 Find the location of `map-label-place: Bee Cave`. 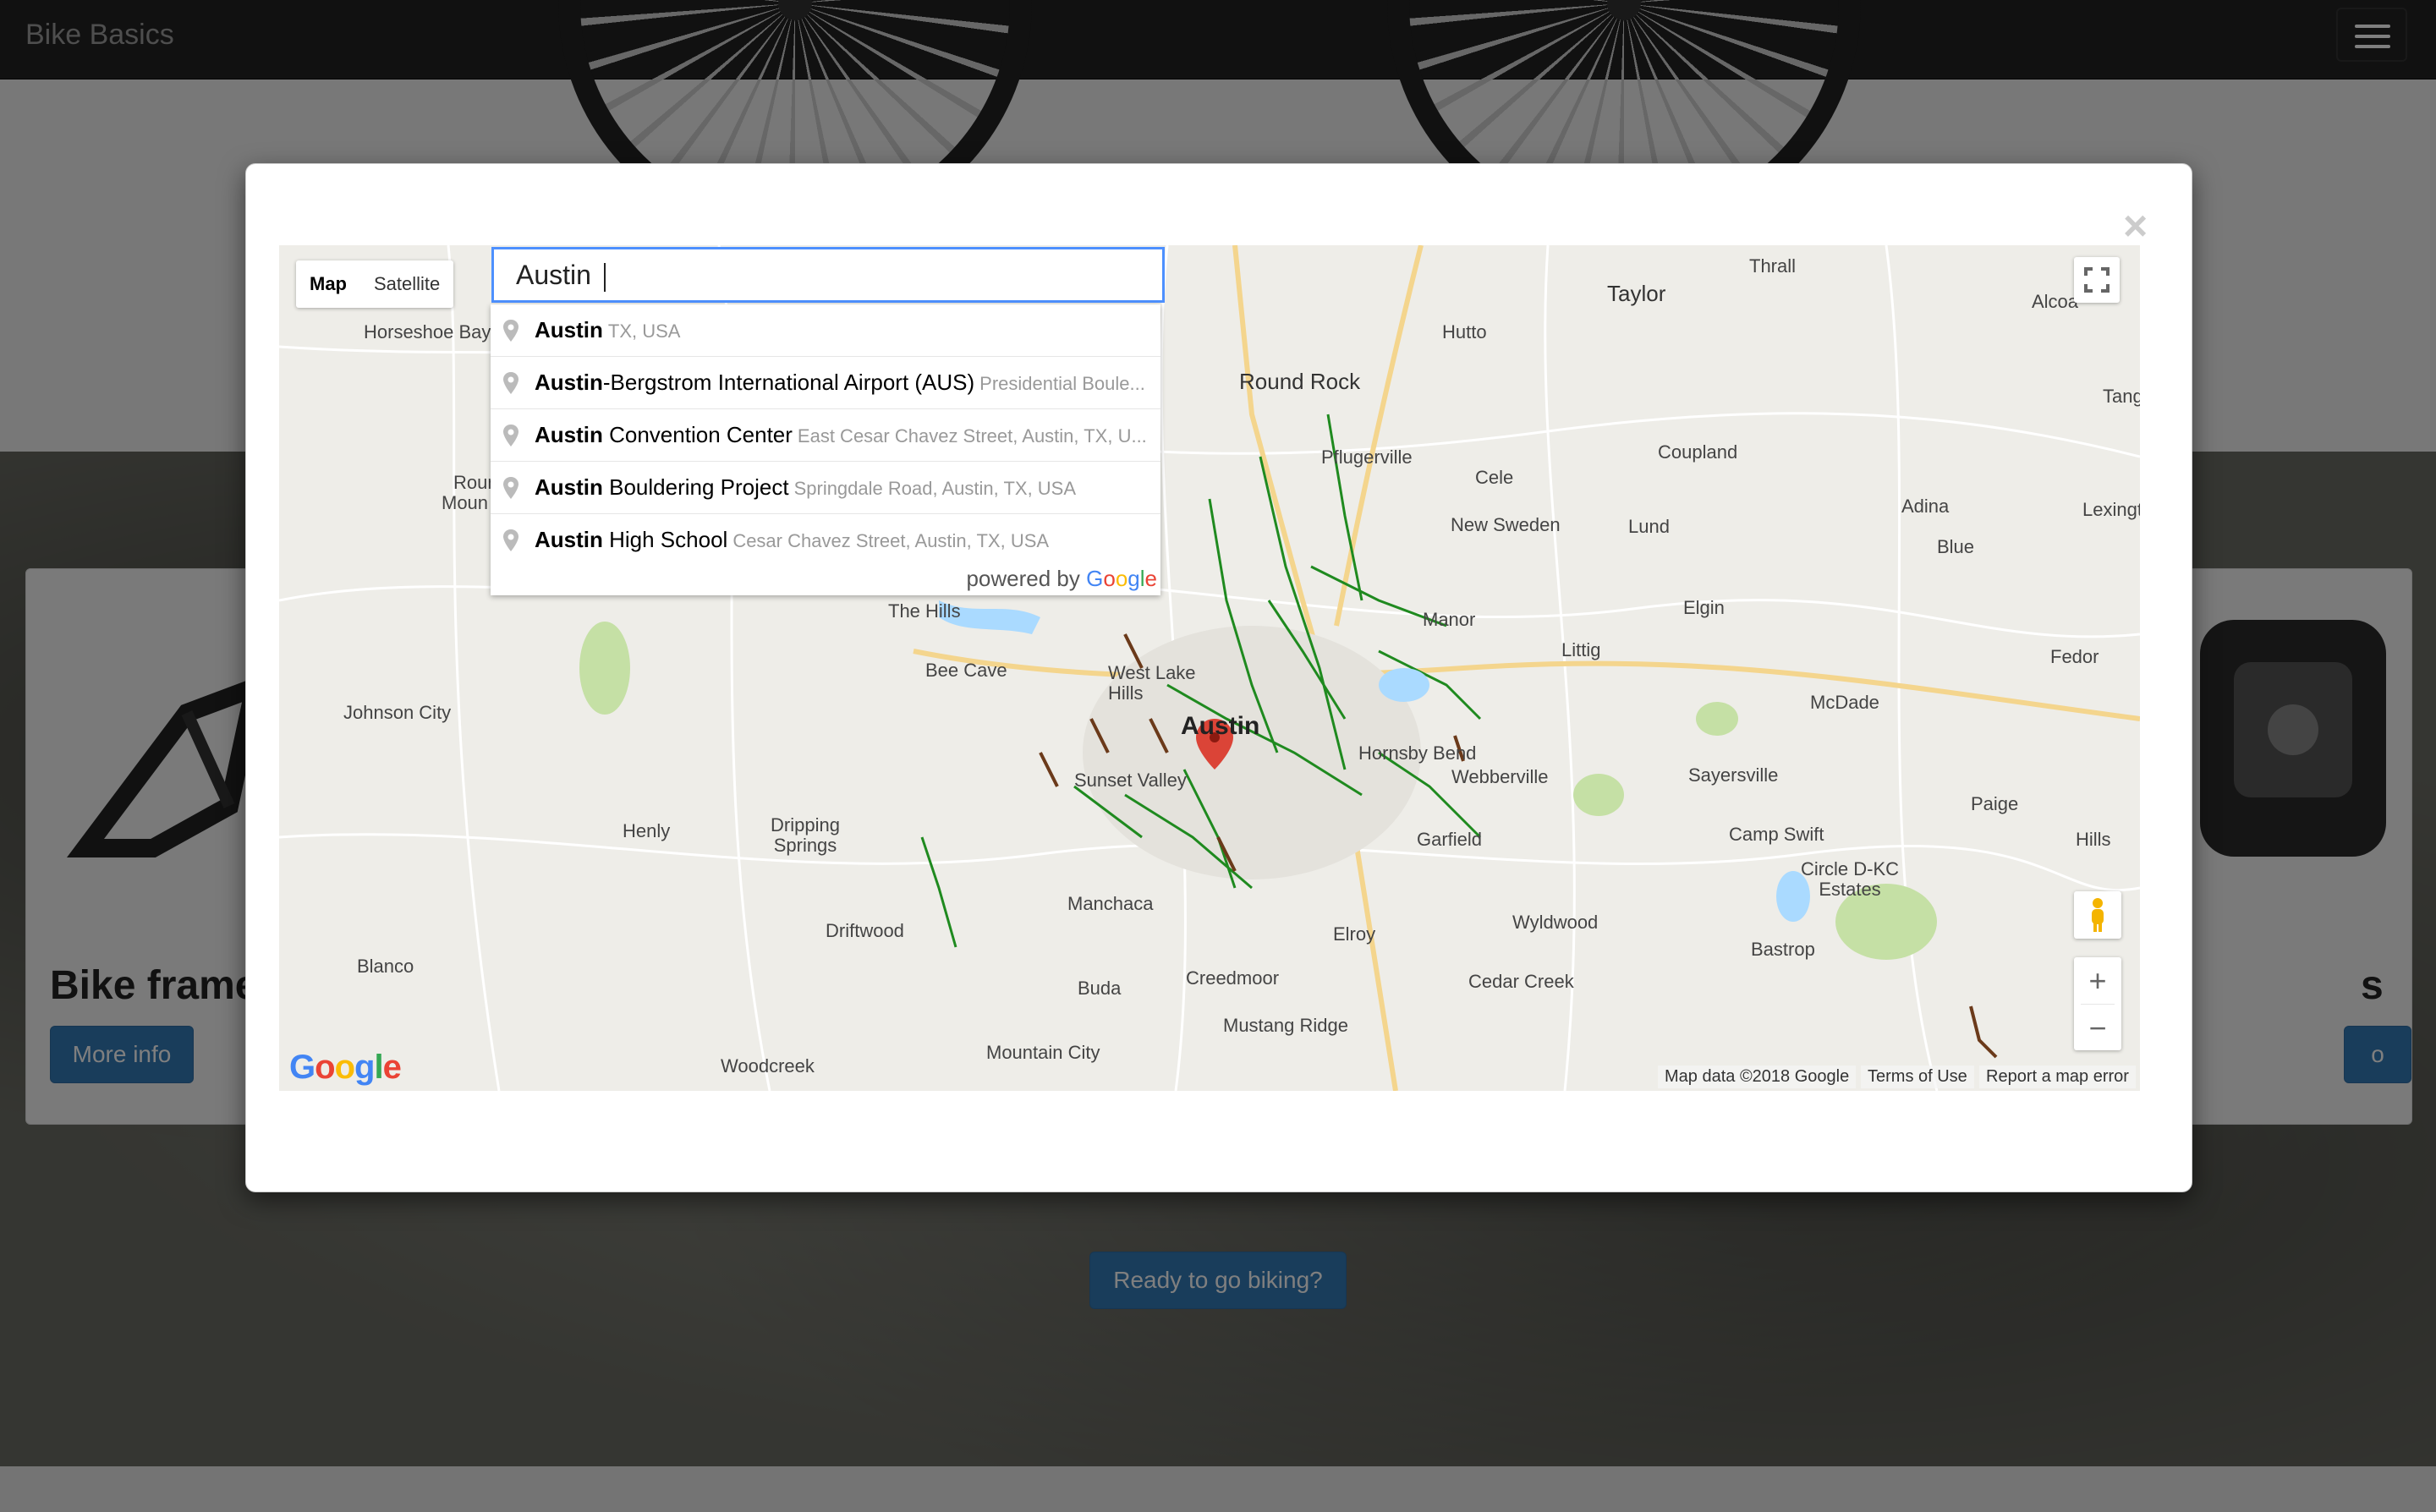

map-label-place: Bee Cave is located at coordinates (966, 670).